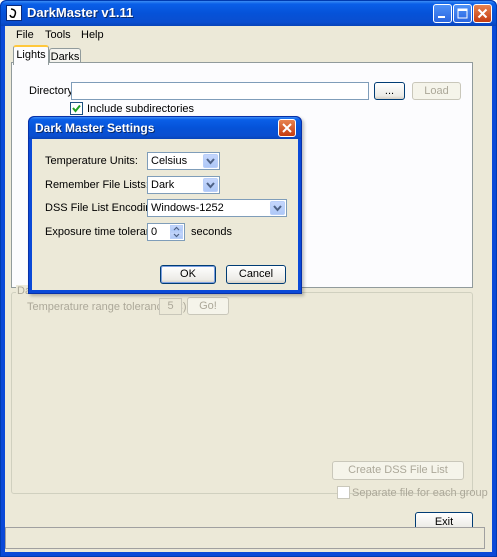  Describe the element at coordinates (420, 493) in the screenshot. I see `separate-file-label: Separate file for each group` at that location.